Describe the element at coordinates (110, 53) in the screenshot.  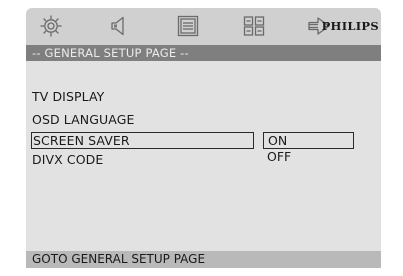
I see `page-title: -- GENERAL SETUP PAGE --` at that location.